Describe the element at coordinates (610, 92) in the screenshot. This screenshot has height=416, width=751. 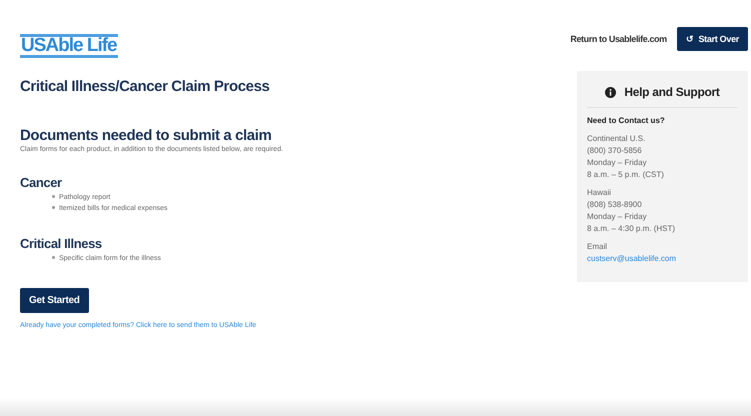
I see `info-icon` at that location.